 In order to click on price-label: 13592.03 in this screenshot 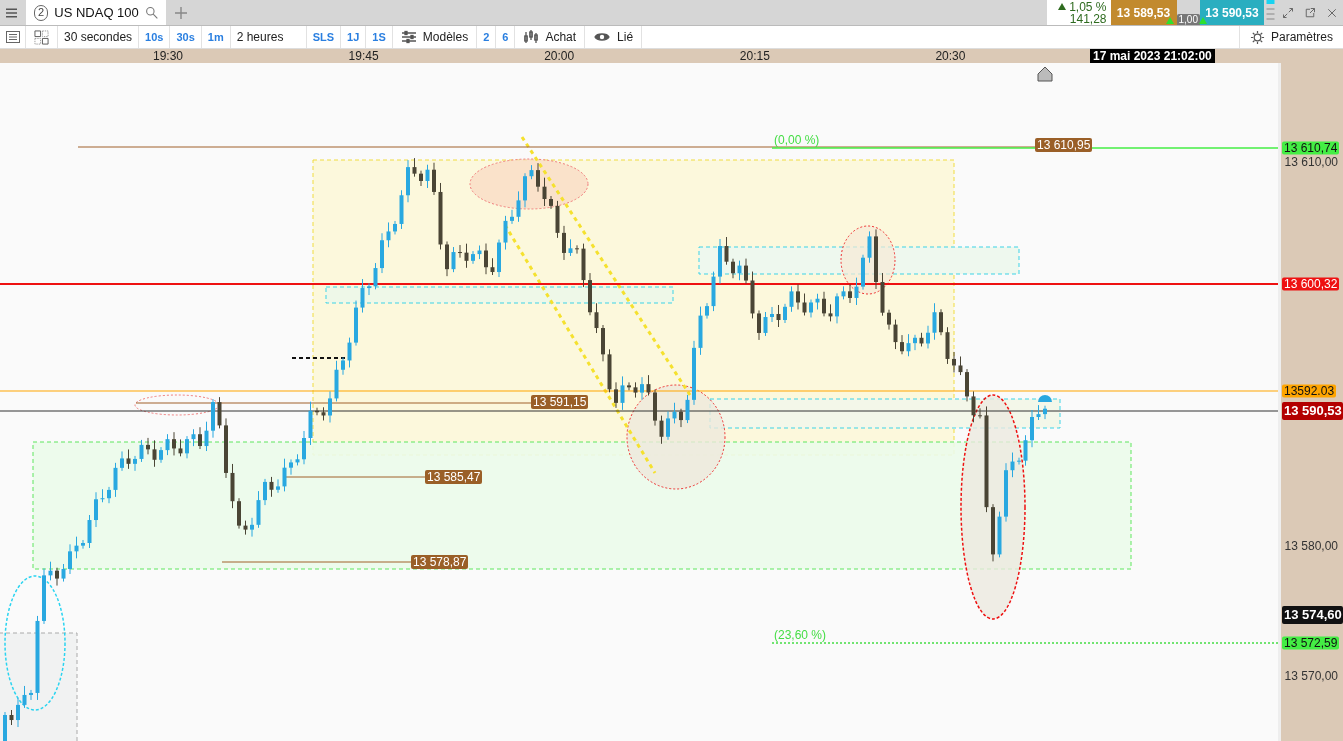, I will do `click(1309, 391)`.